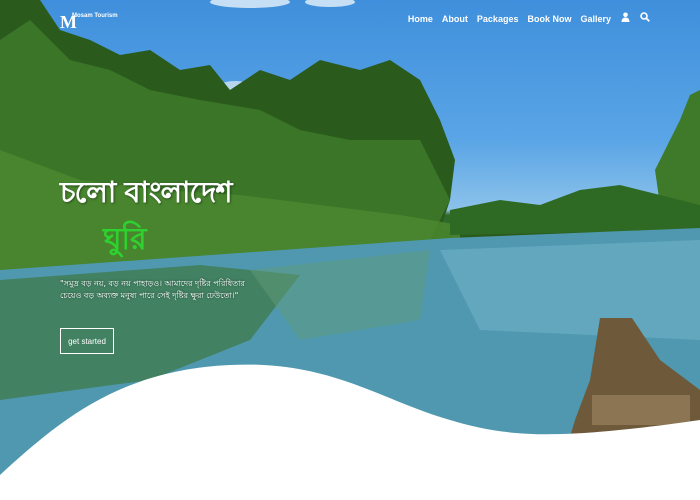 This screenshot has width=700, height=500. Describe the element at coordinates (146, 192) in the screenshot. I see `hero-headline: চলো বাংলাদেশ` at that location.